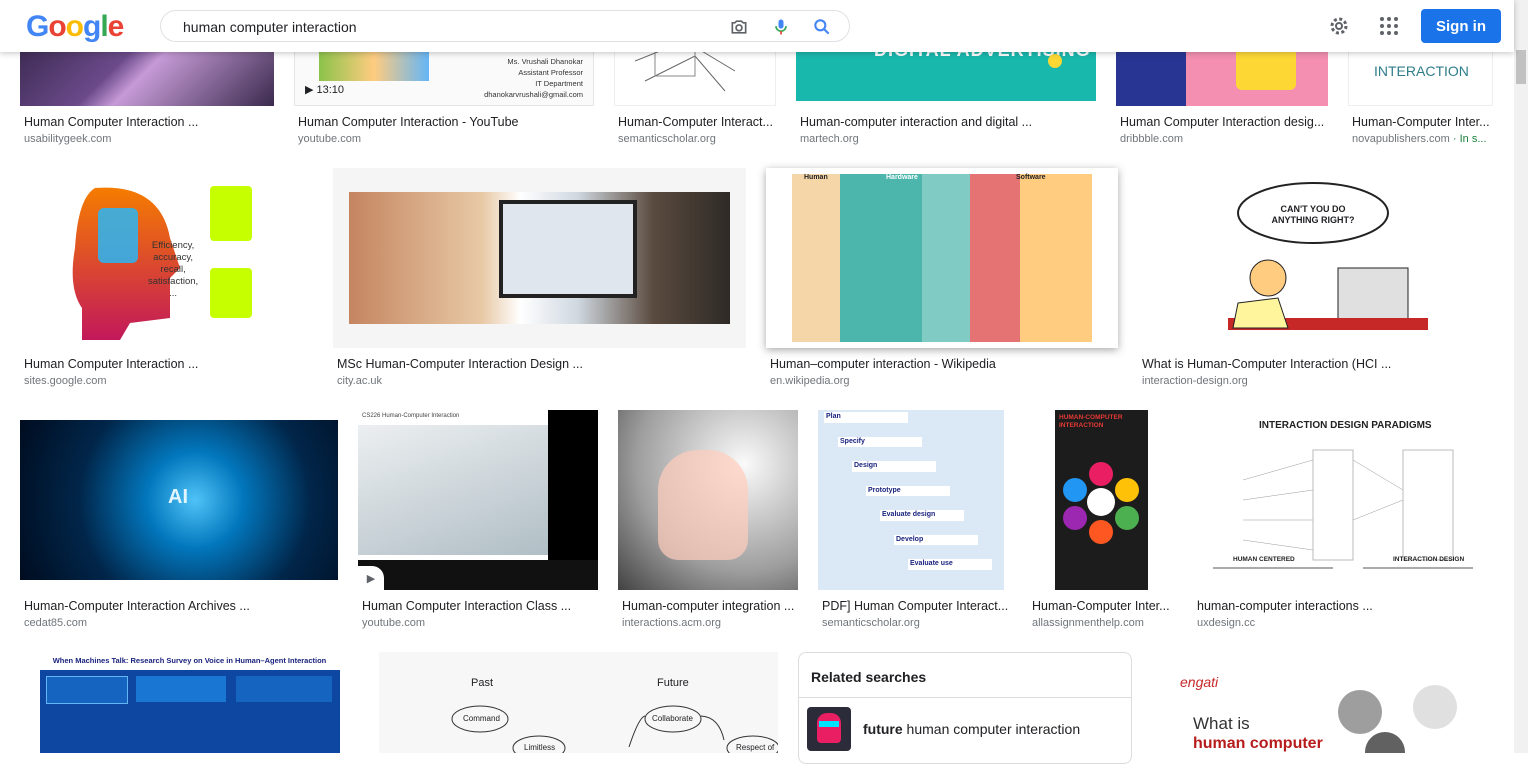 This screenshot has height=764, width=1528. Describe the element at coordinates (810, 381) in the screenshot. I see `result-source: en.wikipedia.org` at that location.